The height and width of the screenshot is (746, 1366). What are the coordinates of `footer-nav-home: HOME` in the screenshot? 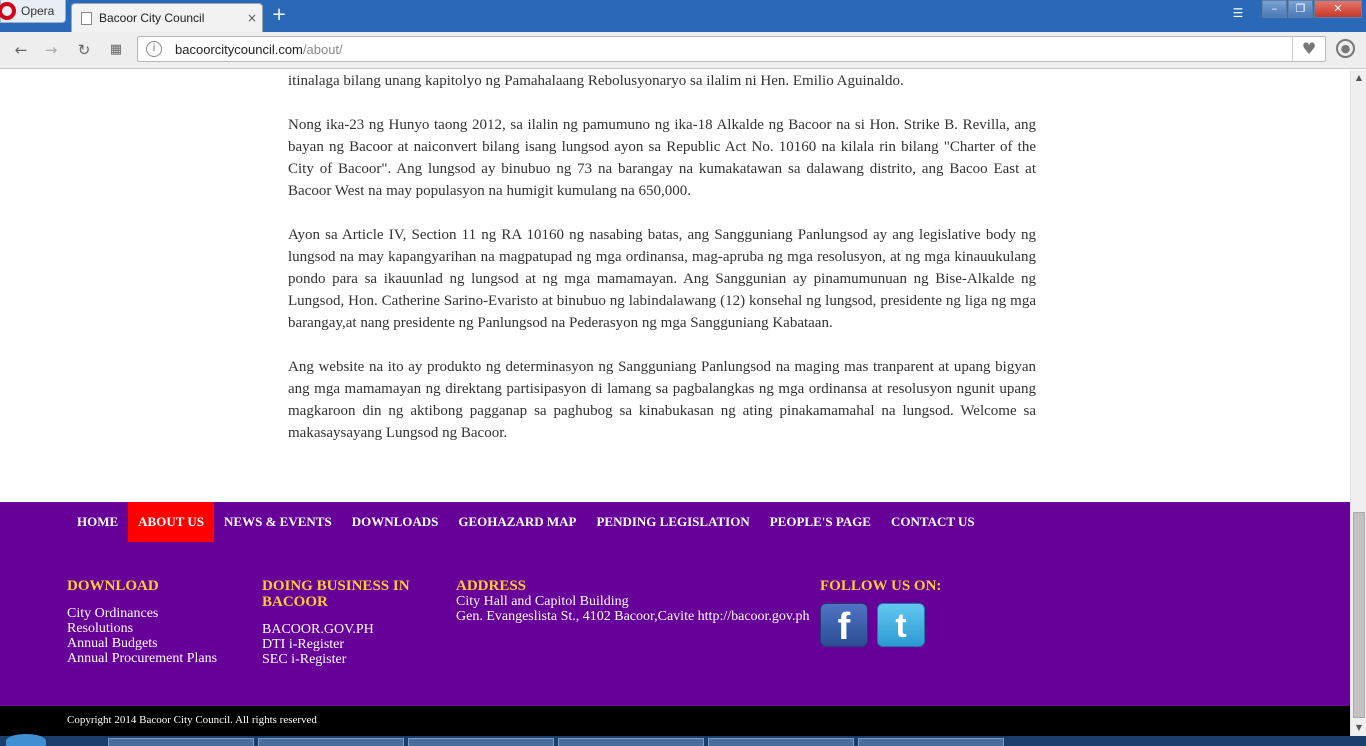 It's located at (97, 522).